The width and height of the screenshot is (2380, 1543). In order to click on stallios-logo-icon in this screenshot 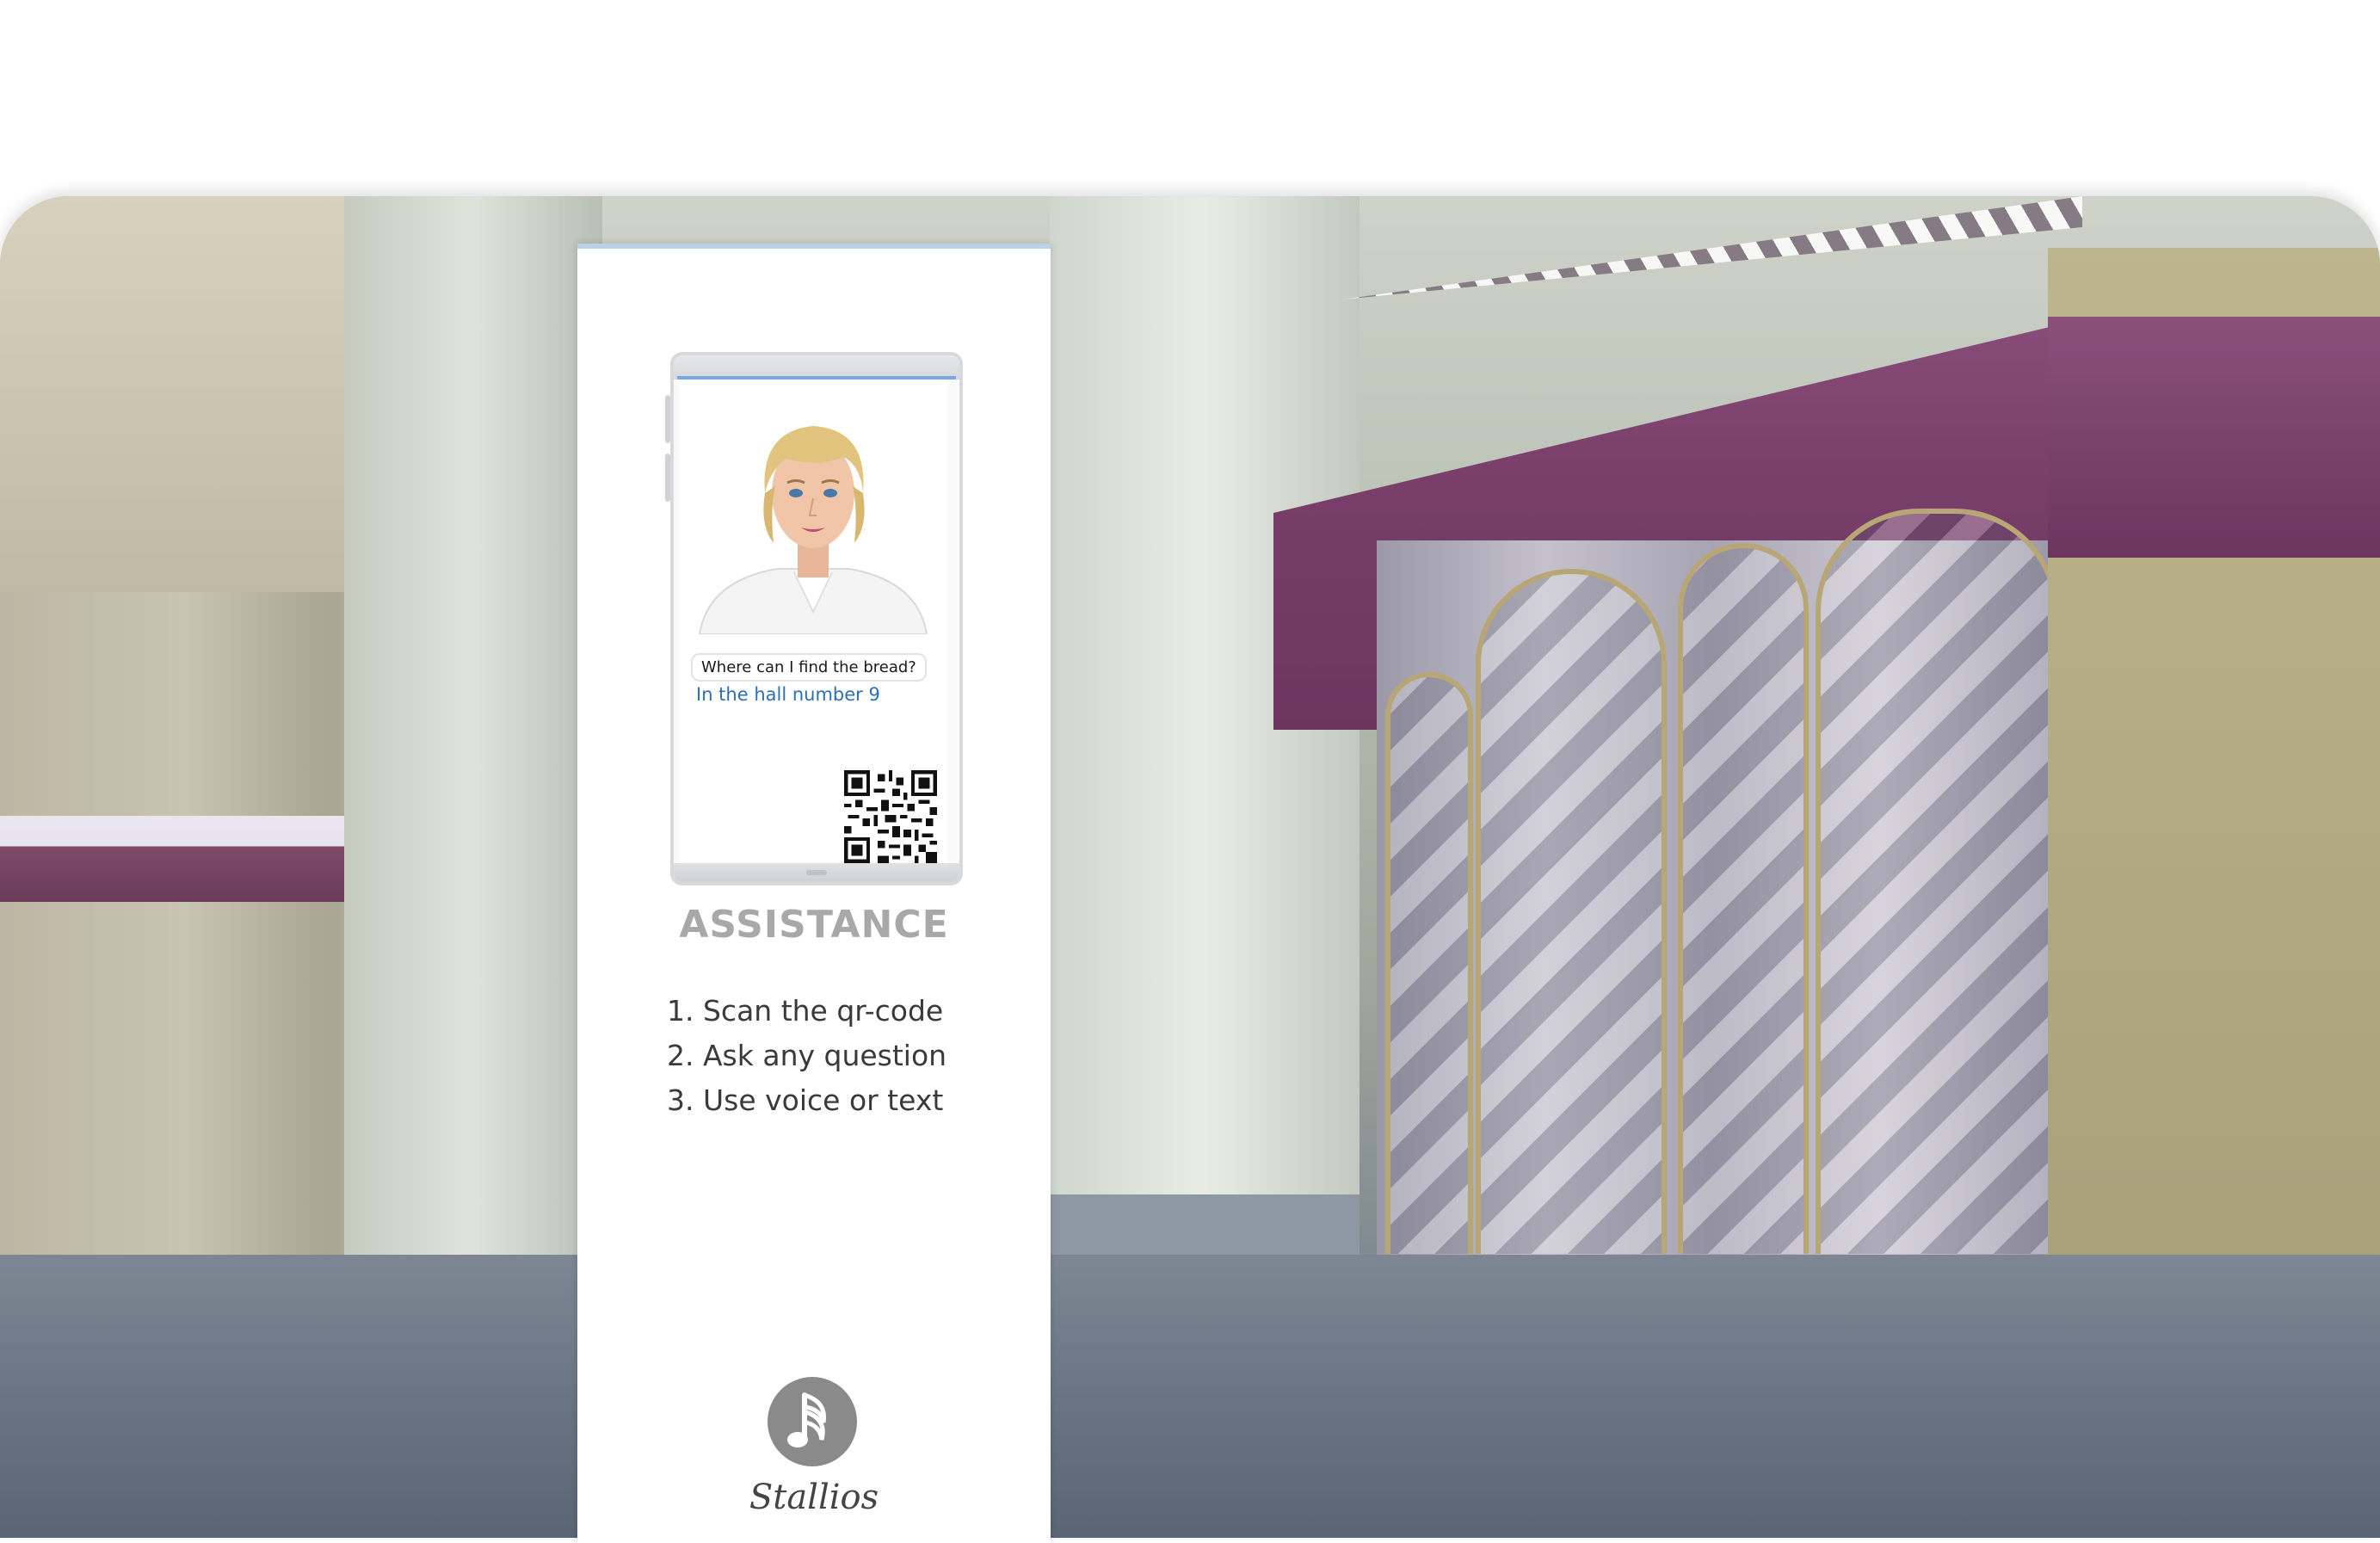, I will do `click(813, 1422)`.